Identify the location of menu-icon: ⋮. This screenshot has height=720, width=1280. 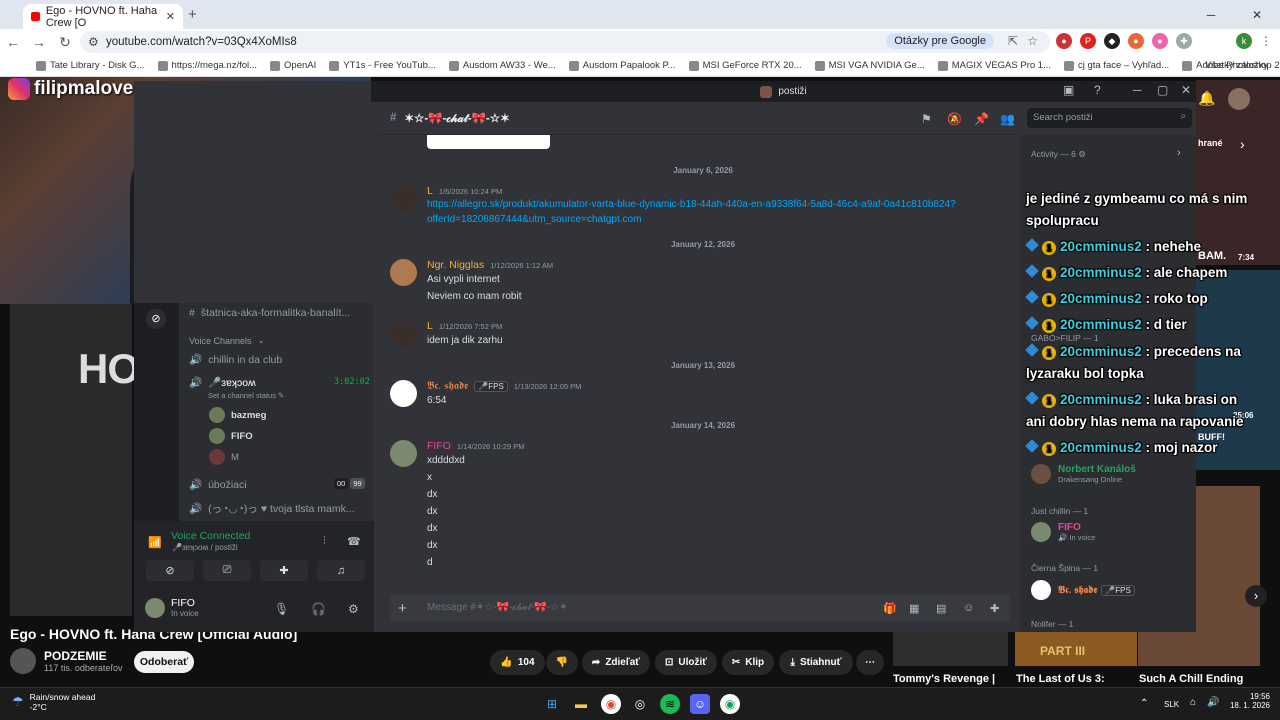
(1266, 41).